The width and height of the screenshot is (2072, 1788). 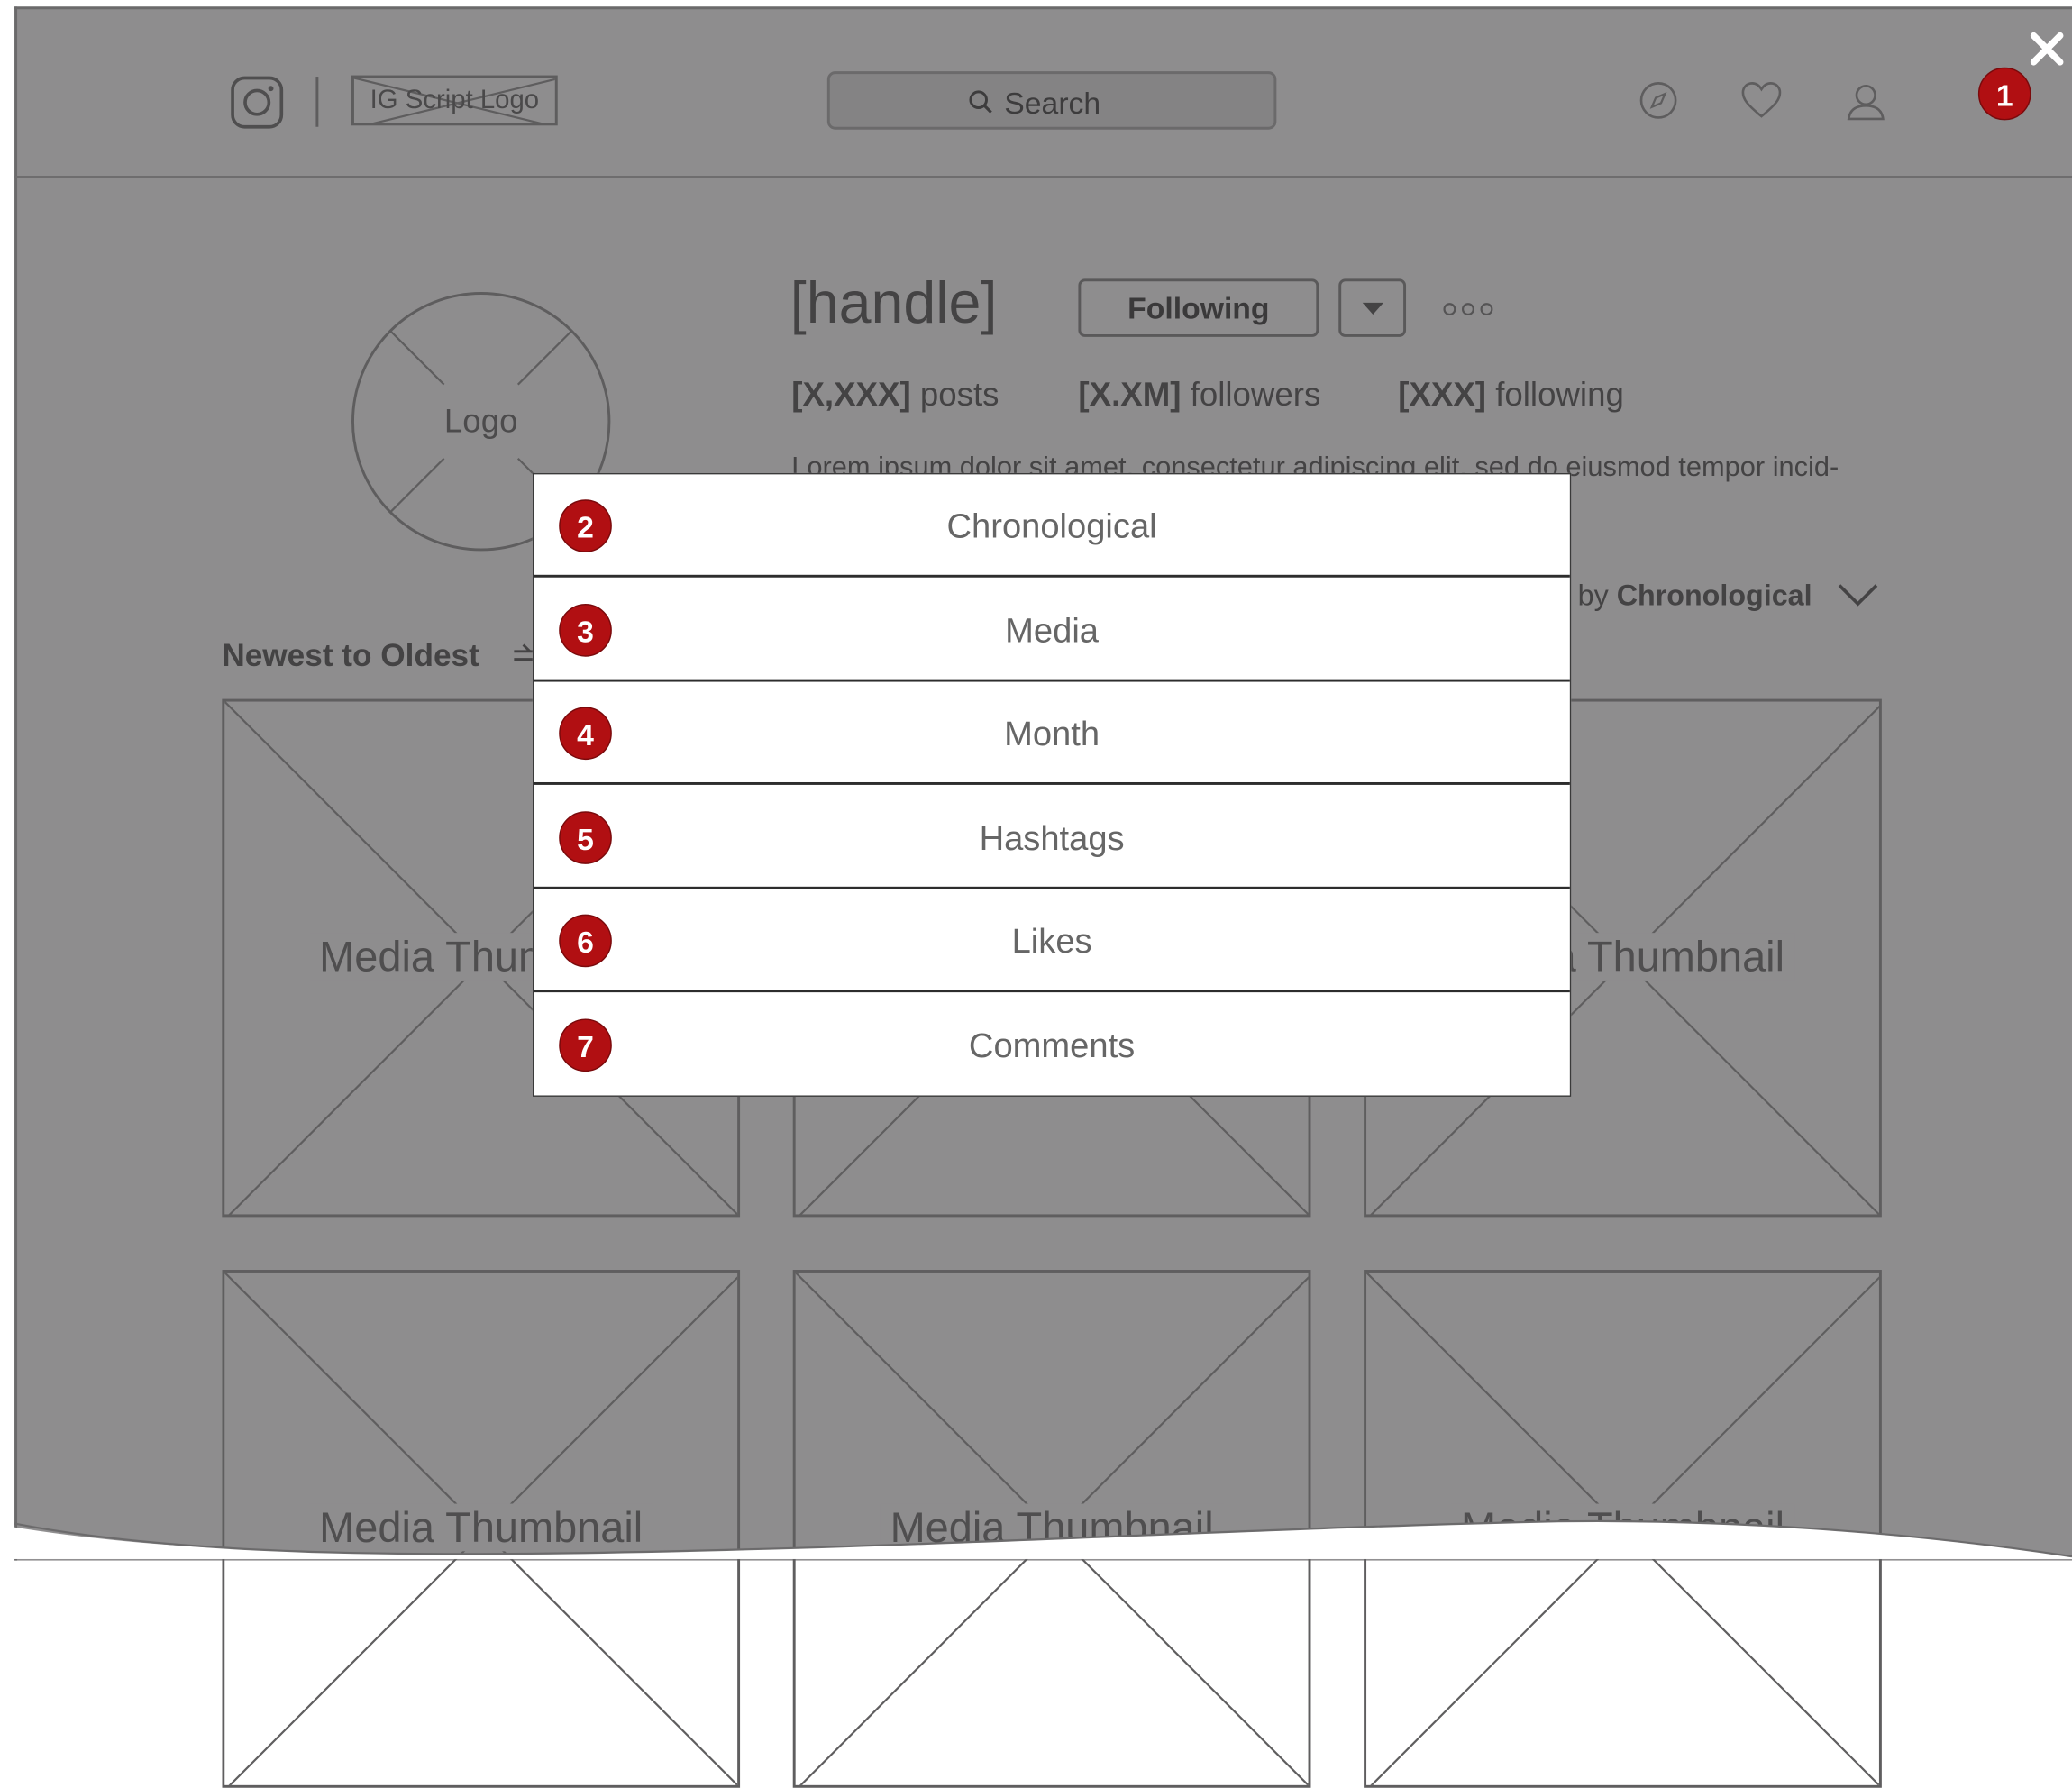 What do you see at coordinates (1052, 104) in the screenshot?
I see `search-label: Search` at bounding box center [1052, 104].